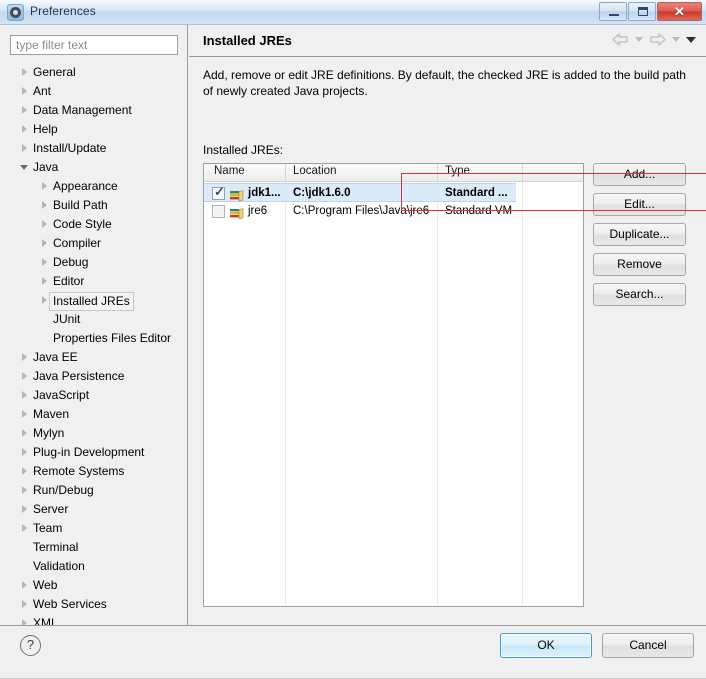  What do you see at coordinates (93, 528) in the screenshot?
I see `sidebar-item-team: Team` at bounding box center [93, 528].